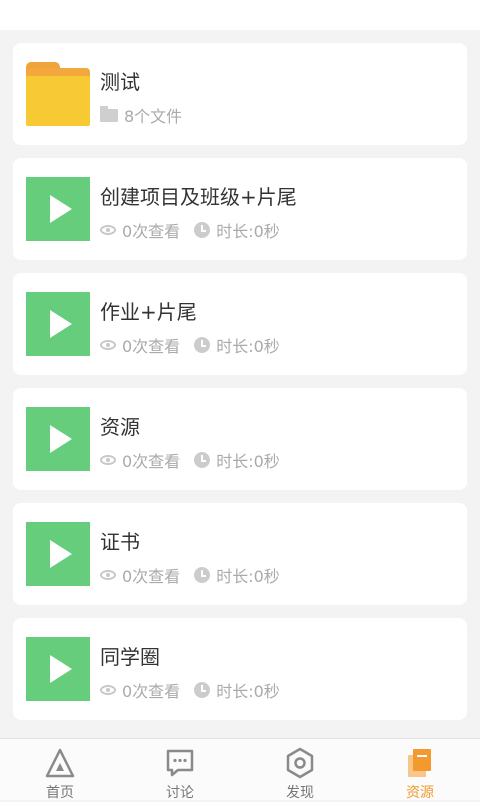 The width and height of the screenshot is (480, 802). I want to click on file-count: 8个文件, so click(153, 116).